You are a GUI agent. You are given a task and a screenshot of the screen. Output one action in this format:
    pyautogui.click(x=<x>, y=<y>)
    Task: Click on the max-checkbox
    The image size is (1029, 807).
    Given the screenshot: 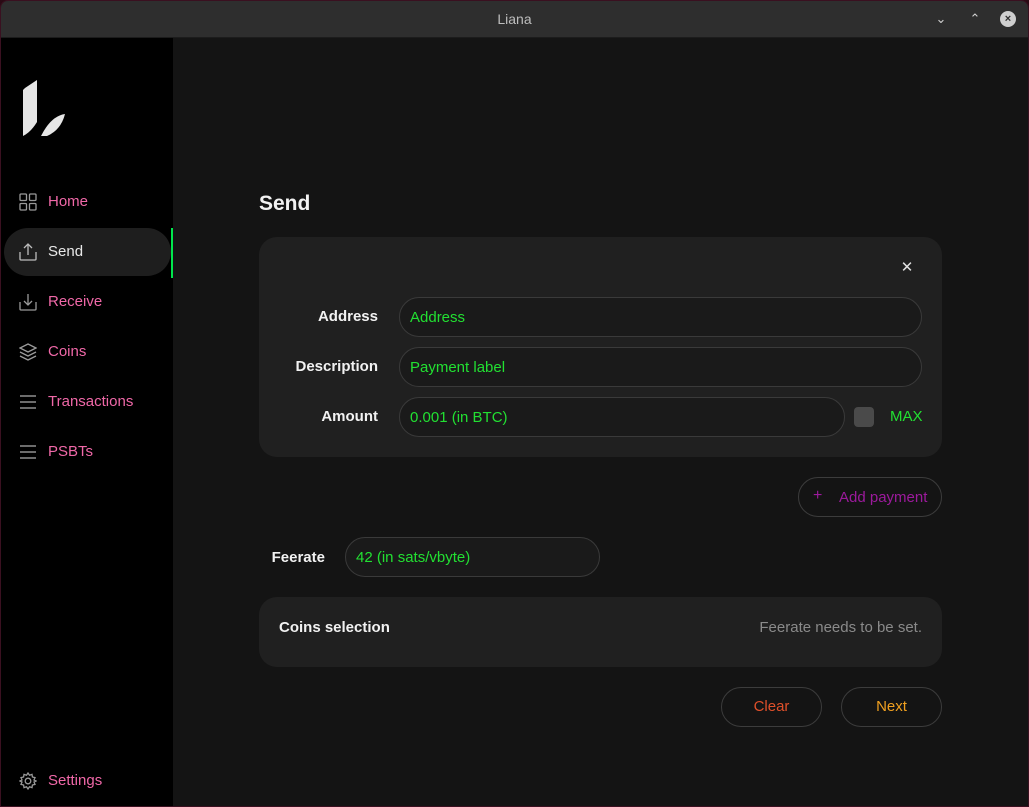 What is the action you would take?
    pyautogui.click(x=864, y=417)
    